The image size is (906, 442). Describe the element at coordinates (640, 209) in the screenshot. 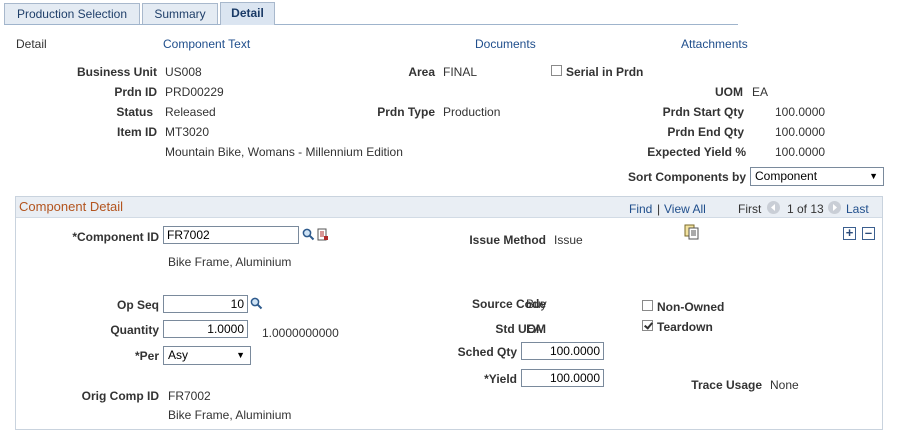

I see `find-link: Find` at that location.